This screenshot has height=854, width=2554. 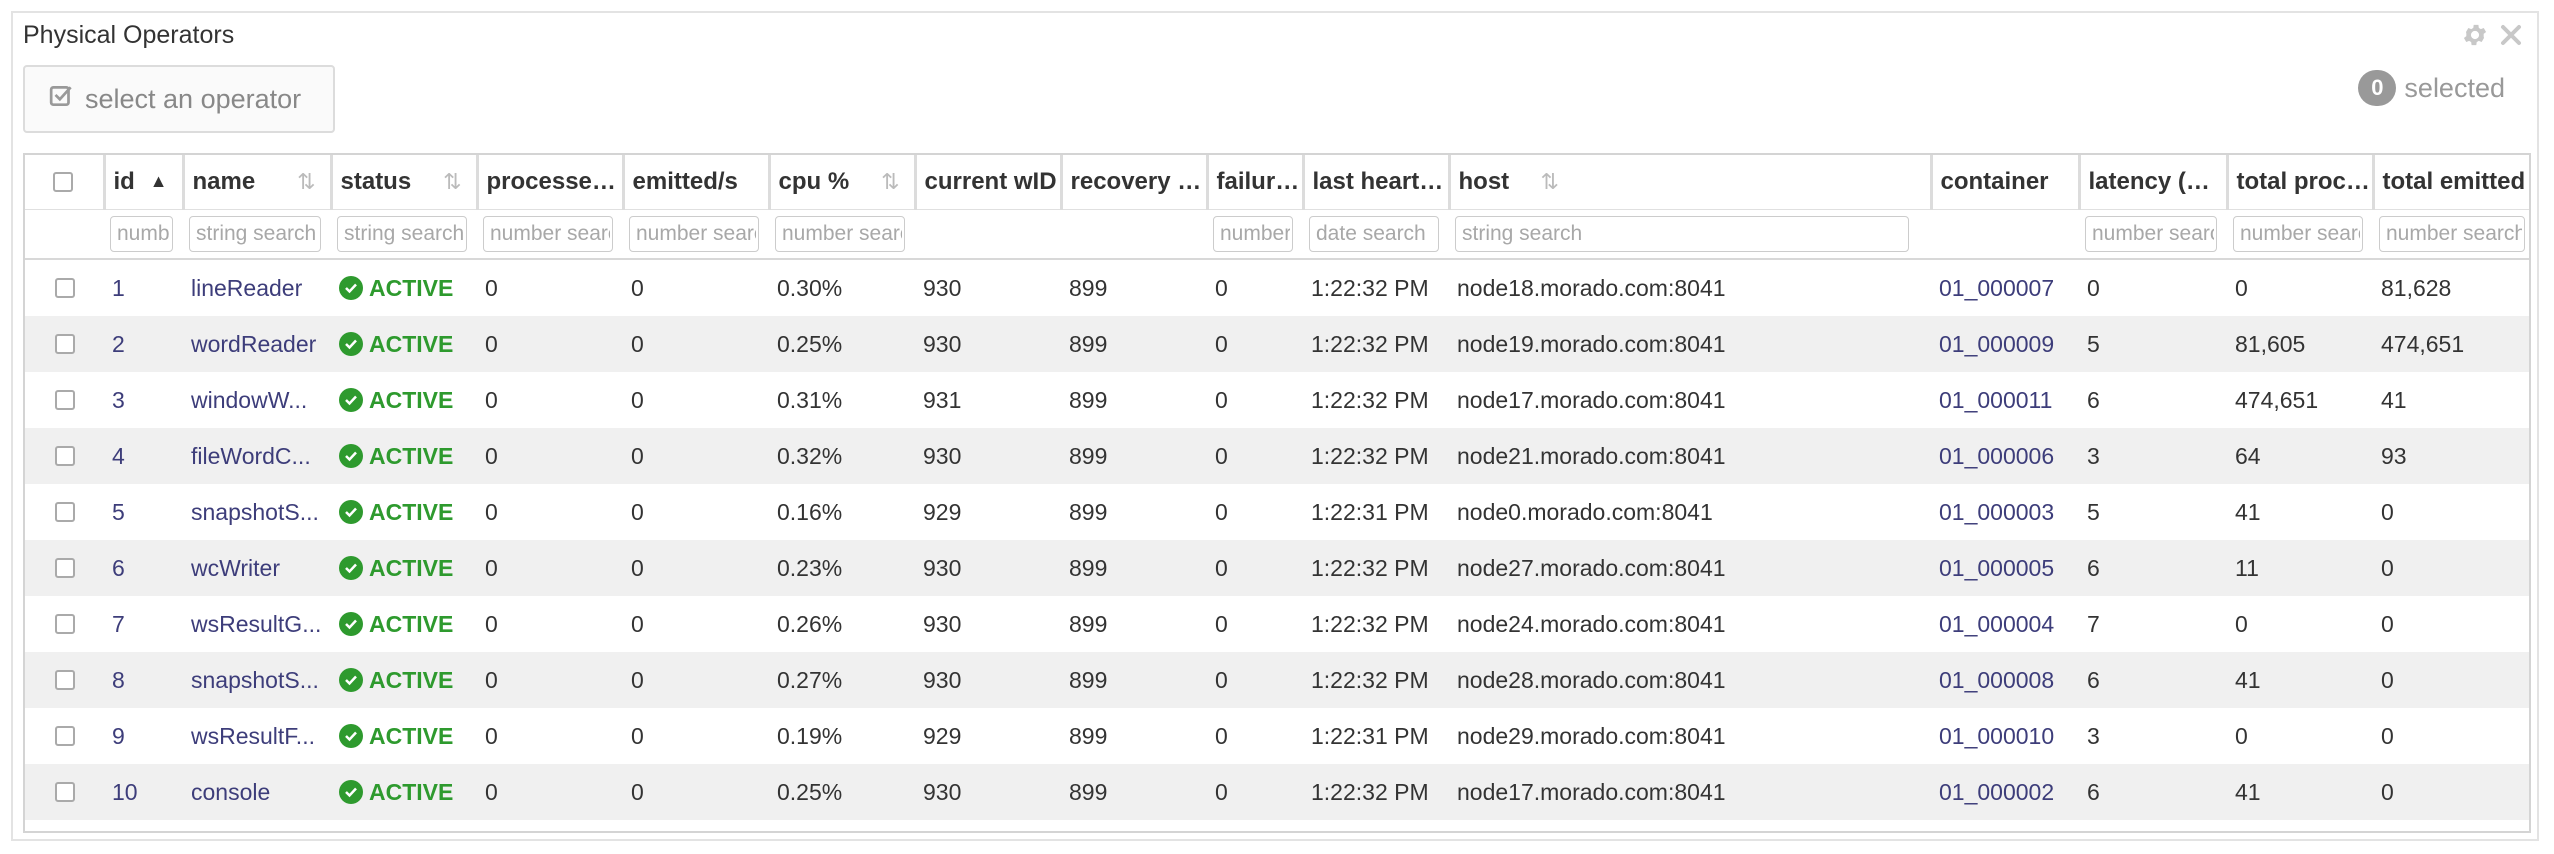 What do you see at coordinates (1377, 182) in the screenshot?
I see `col-header-last-heartbeat: last heartbeat` at bounding box center [1377, 182].